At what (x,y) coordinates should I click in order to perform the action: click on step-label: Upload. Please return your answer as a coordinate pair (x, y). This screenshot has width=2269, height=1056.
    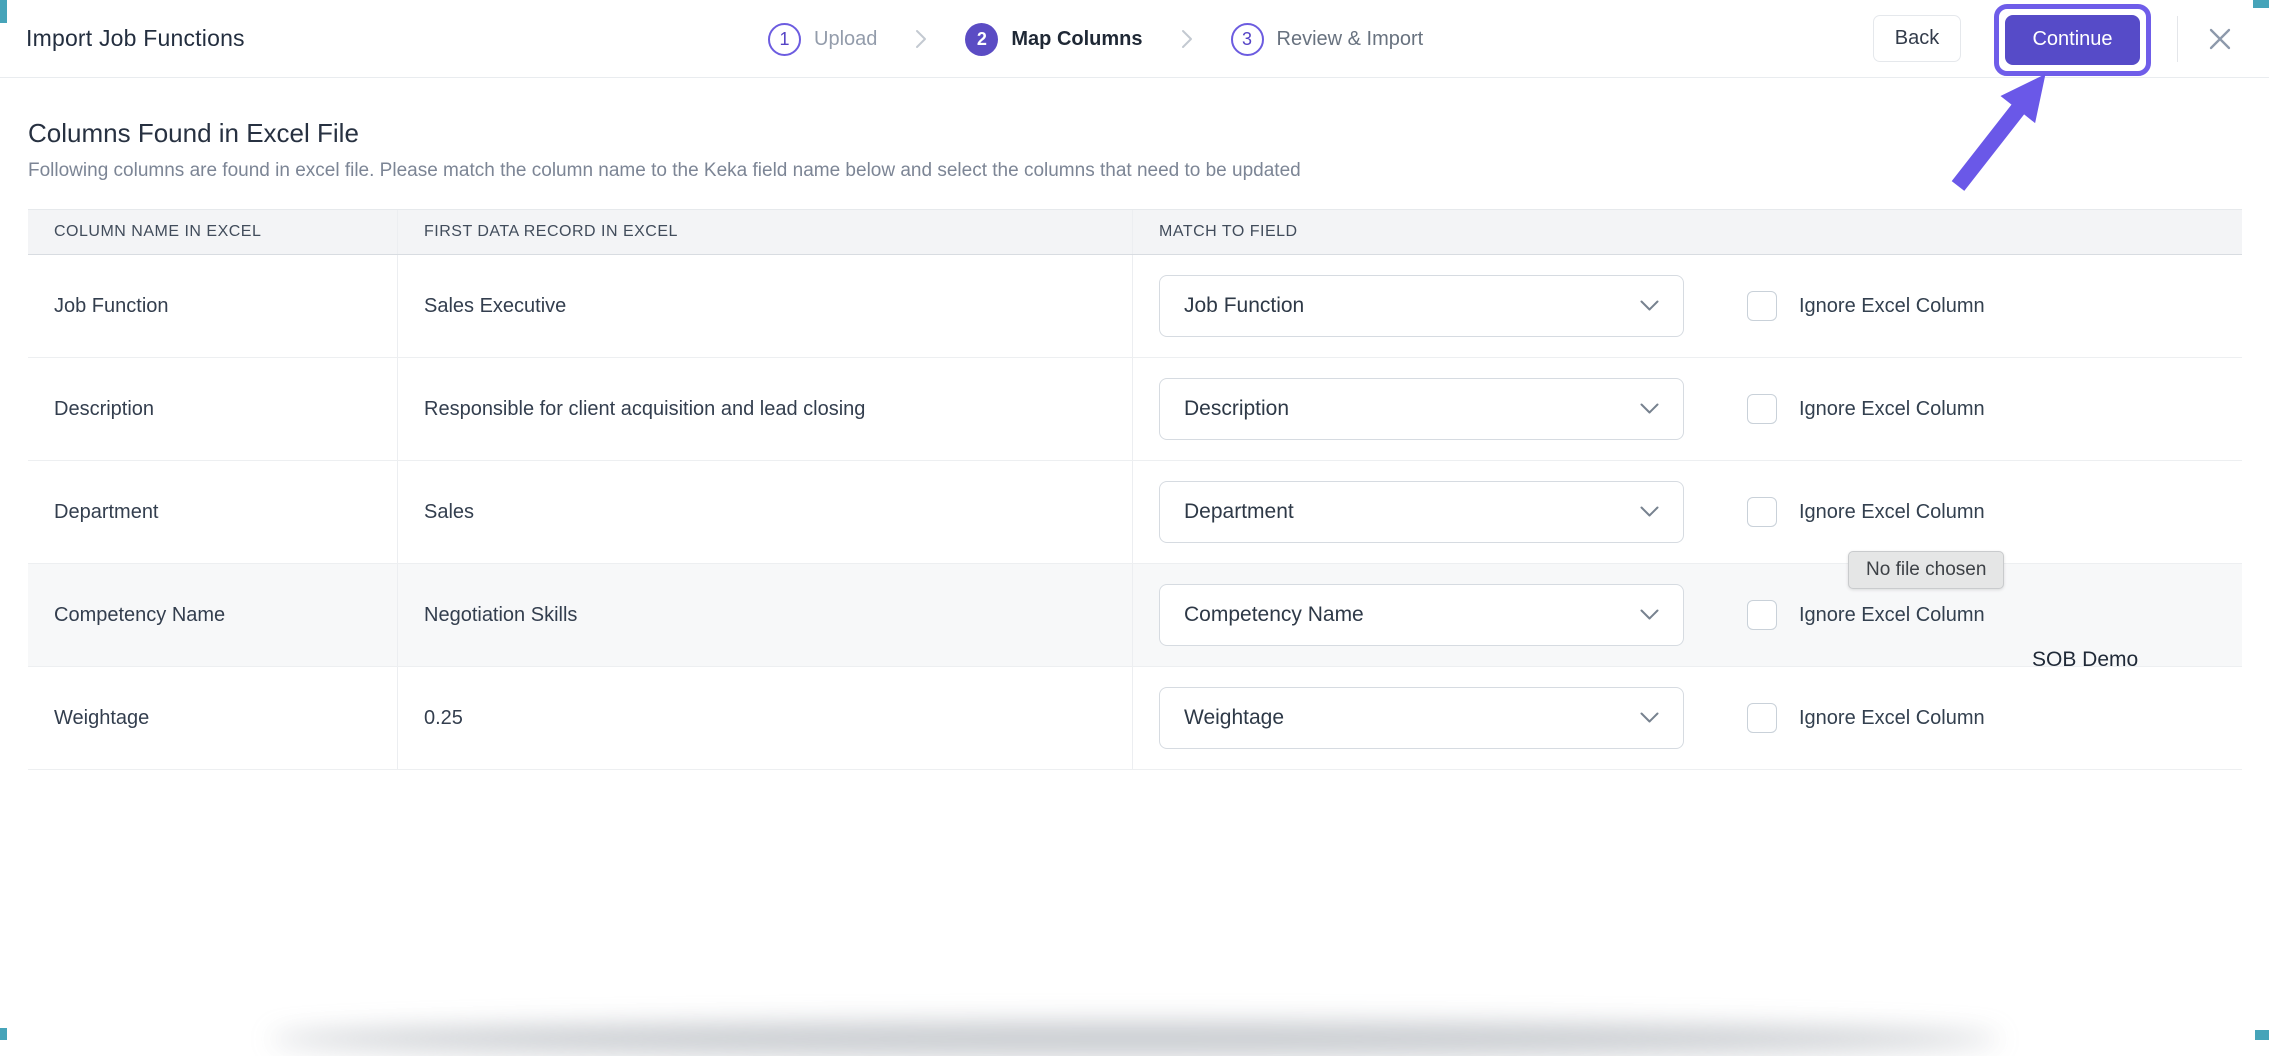
    Looking at the image, I should click on (846, 38).